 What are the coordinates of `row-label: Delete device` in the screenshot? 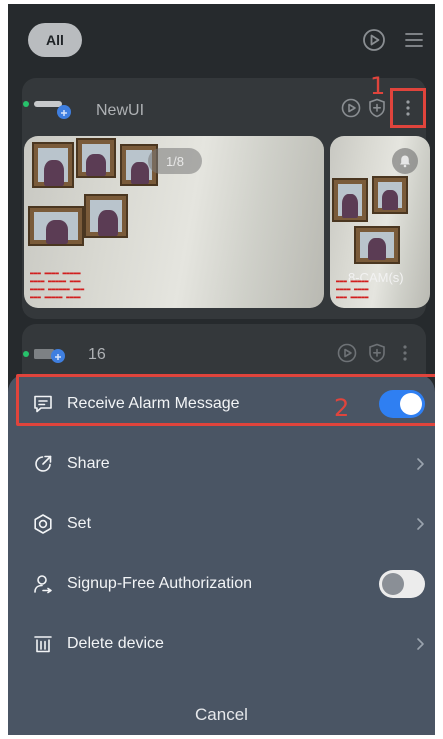 It's located at (115, 643).